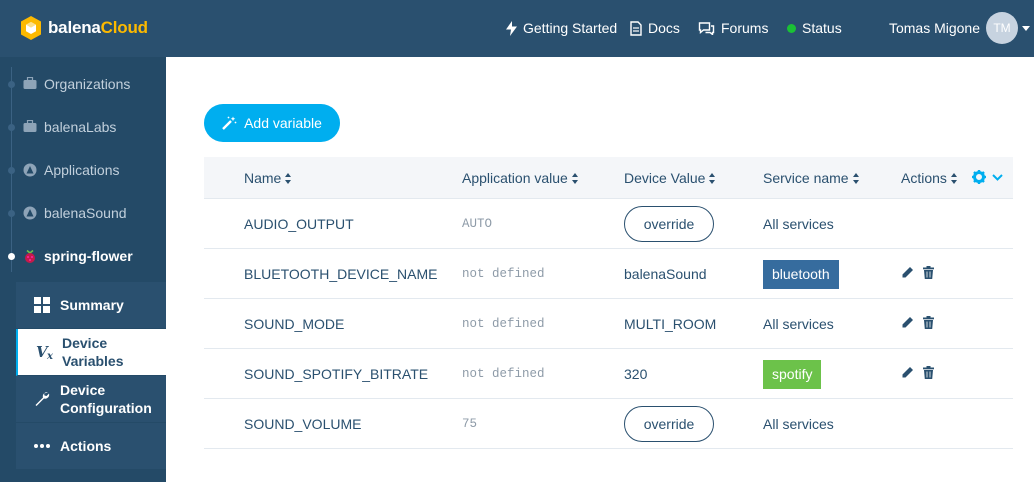 This screenshot has width=1034, height=482. I want to click on breadcrumb-balenalabs: balenaLabs, so click(83, 127).